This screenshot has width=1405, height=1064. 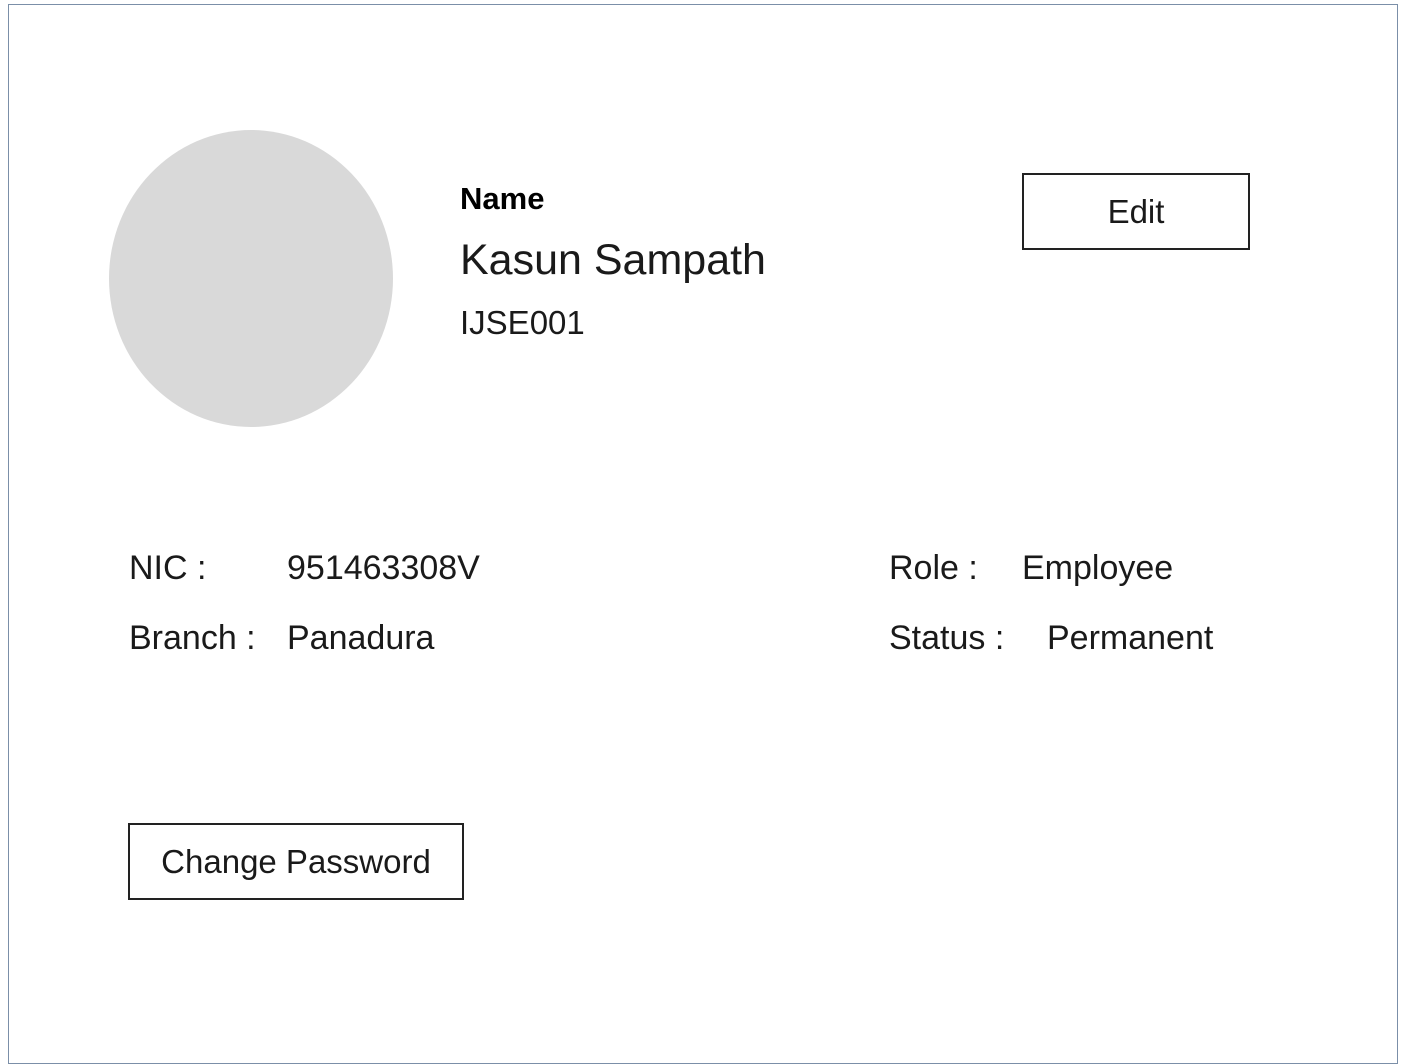 I want to click on edit-button: Edit, so click(x=1136, y=211).